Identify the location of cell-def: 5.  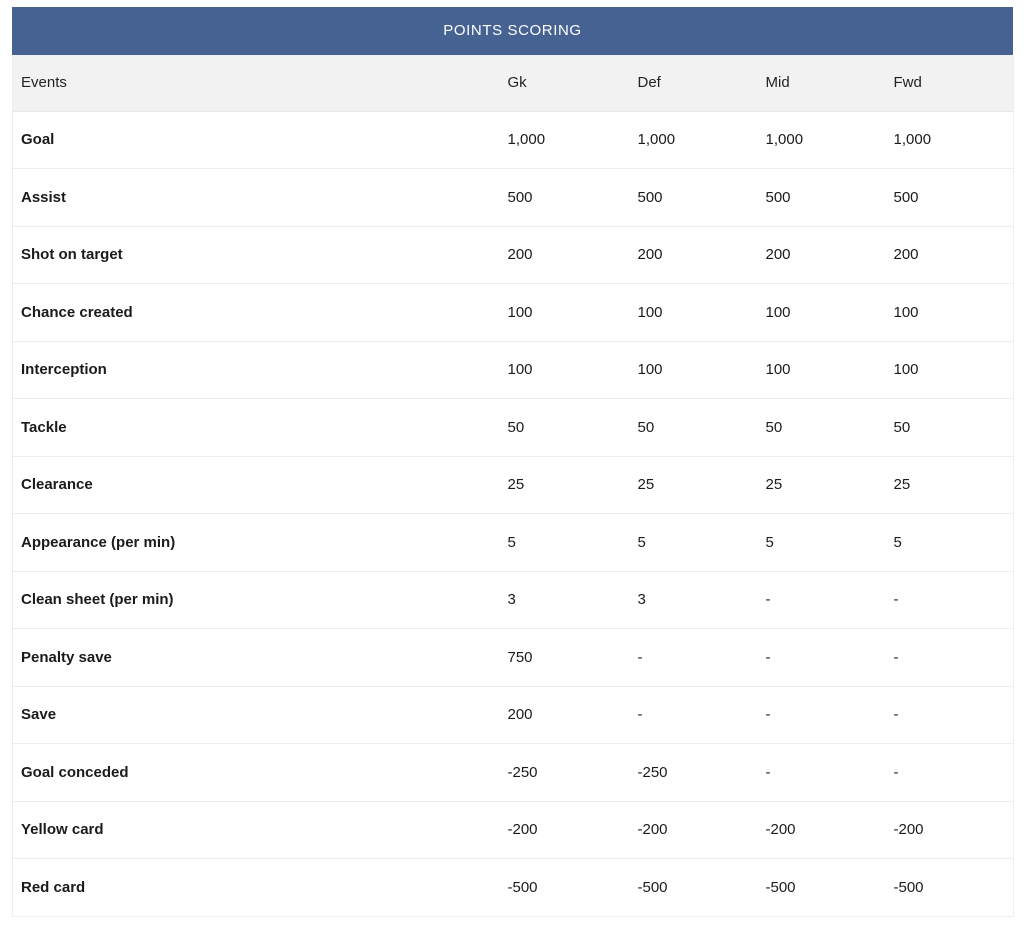
(693, 542).